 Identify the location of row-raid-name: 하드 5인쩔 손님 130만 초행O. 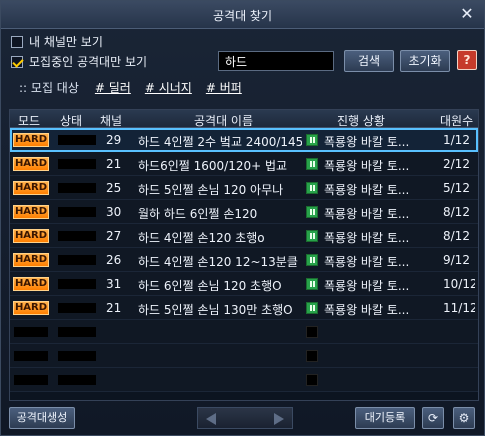
(215, 310).